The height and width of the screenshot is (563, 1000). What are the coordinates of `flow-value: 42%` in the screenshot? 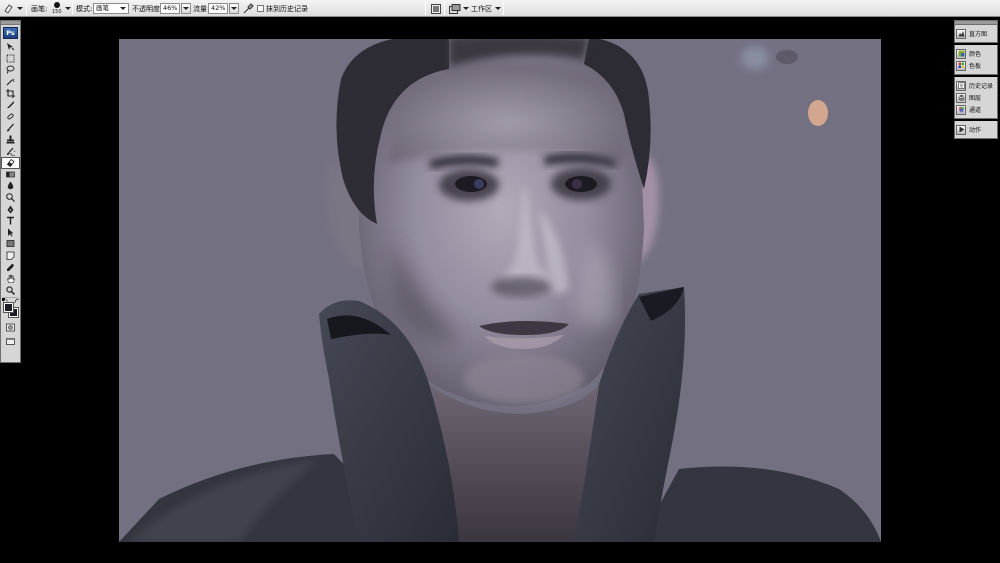 It's located at (218, 8).